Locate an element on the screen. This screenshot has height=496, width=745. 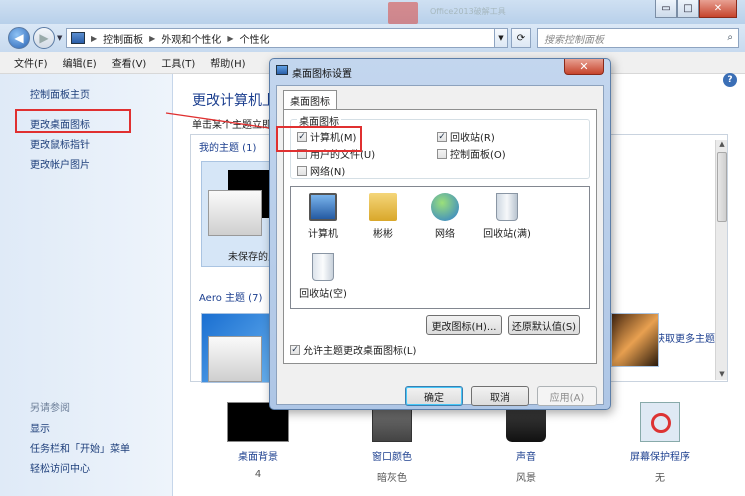
page-title: 更改计算机上 is located at coordinates (234, 101).